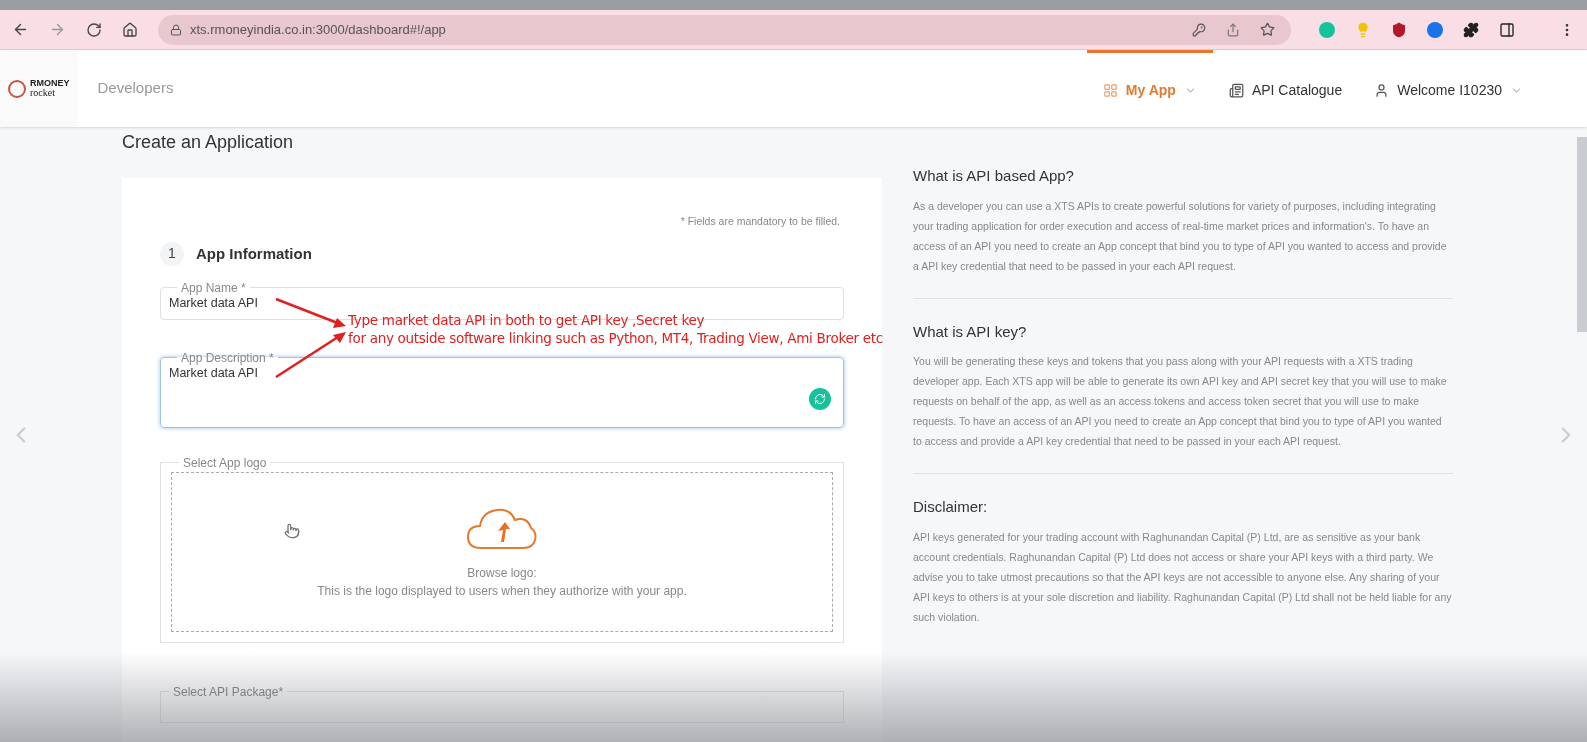 The width and height of the screenshot is (1587, 742). Describe the element at coordinates (130, 29) in the screenshot. I see `home-icon` at that location.